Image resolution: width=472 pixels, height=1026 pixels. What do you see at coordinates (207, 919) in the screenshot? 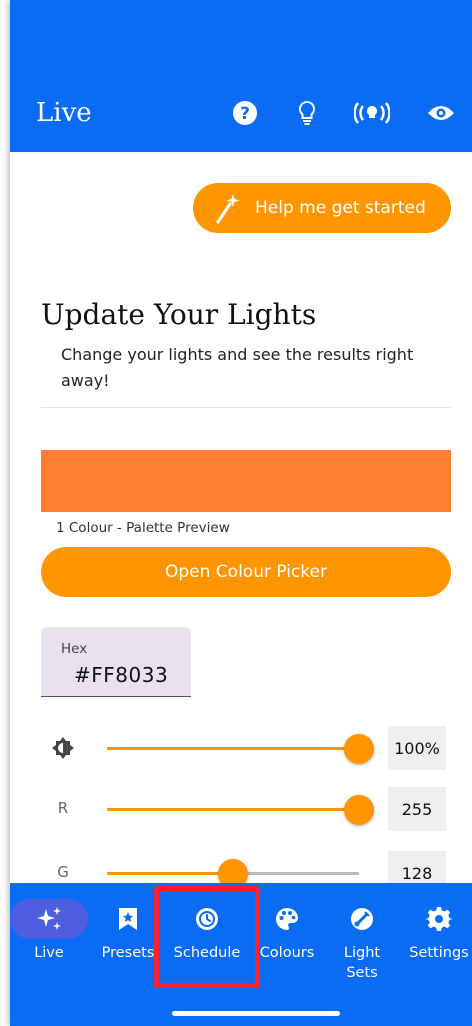
I see `clock-icon` at bounding box center [207, 919].